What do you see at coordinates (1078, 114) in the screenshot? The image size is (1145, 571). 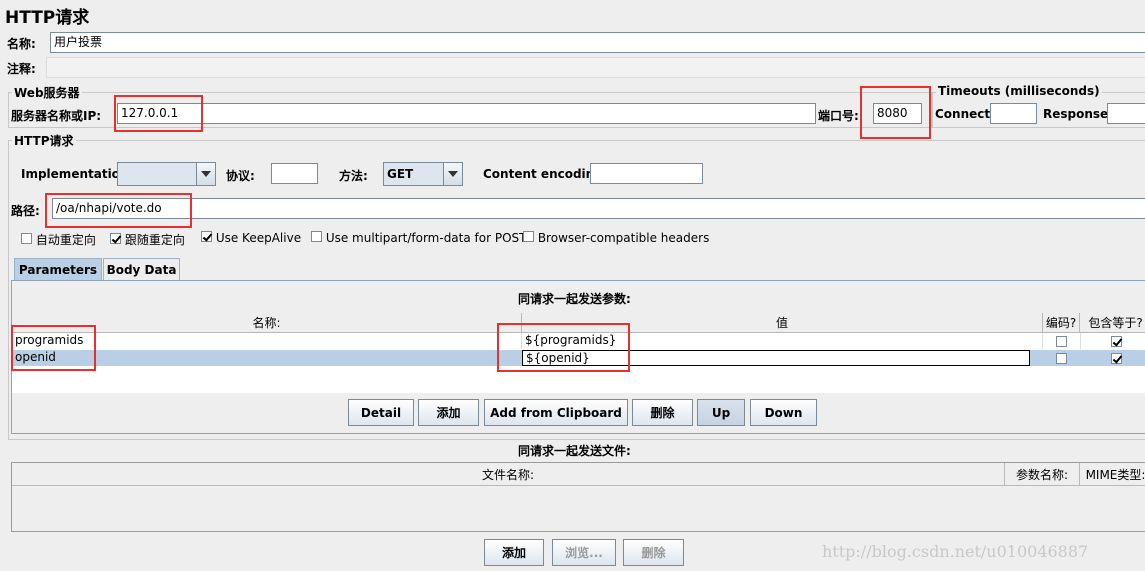 I see `response-label: Response:` at bounding box center [1078, 114].